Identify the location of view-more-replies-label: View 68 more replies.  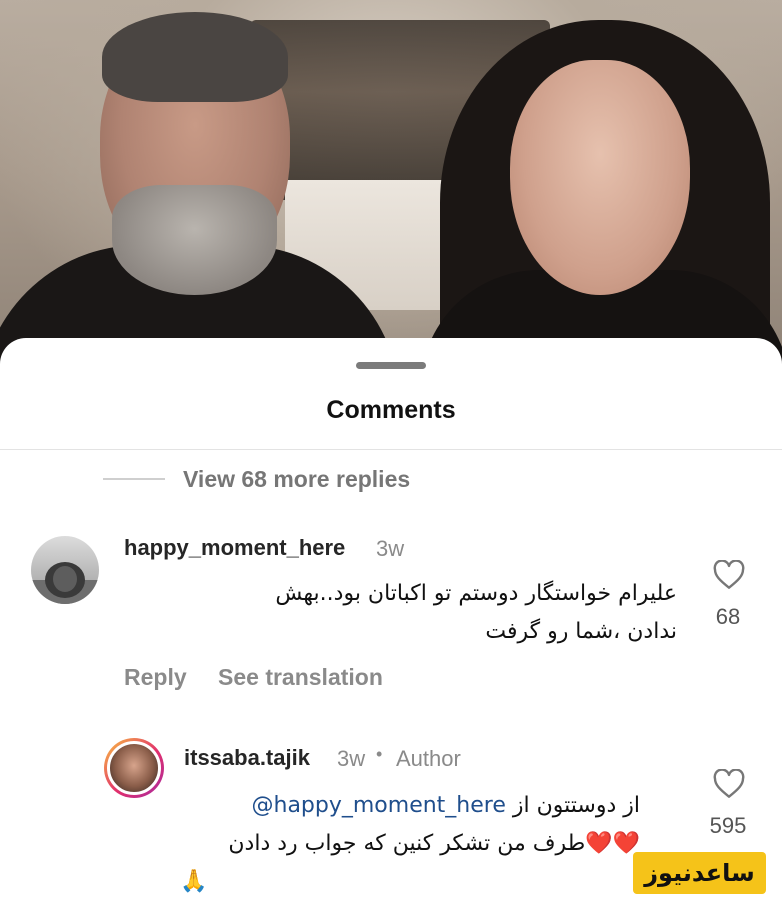
(297, 478).